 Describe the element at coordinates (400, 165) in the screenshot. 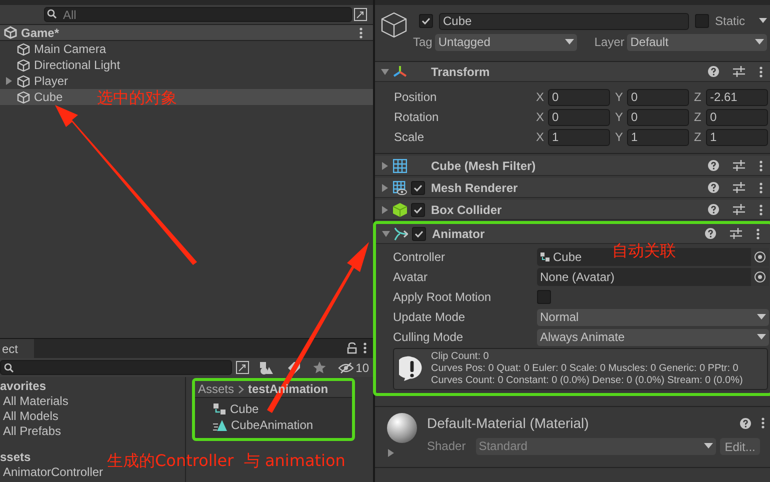

I see `grid-icon` at that location.